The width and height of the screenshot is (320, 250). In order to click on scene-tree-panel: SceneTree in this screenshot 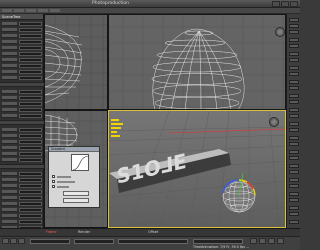, I will do `click(22, 126)`.